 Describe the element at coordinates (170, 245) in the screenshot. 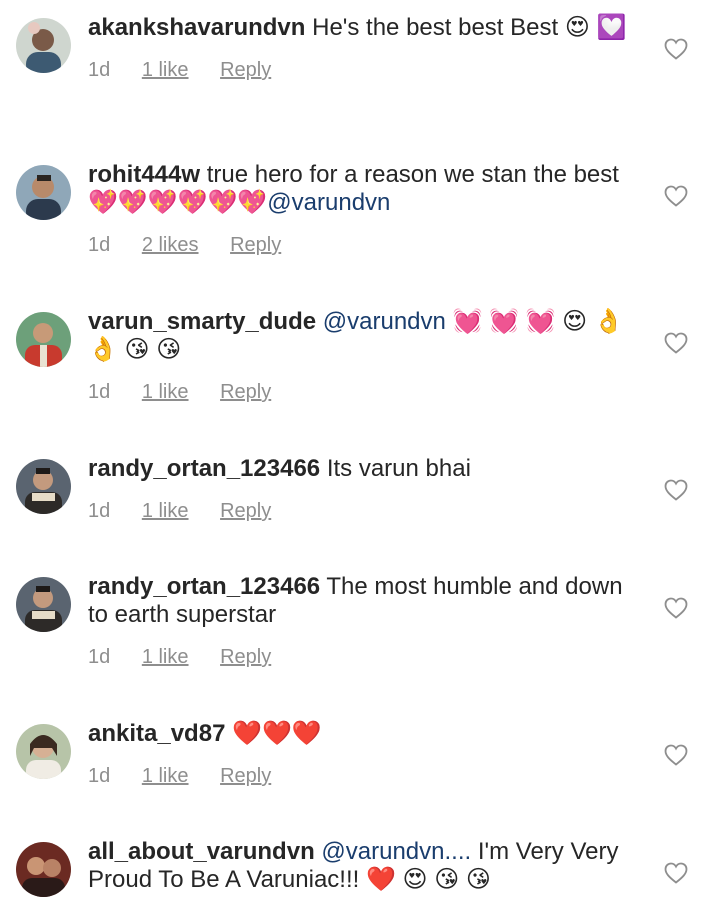

I see `comment-likes: 2 likes` at that location.